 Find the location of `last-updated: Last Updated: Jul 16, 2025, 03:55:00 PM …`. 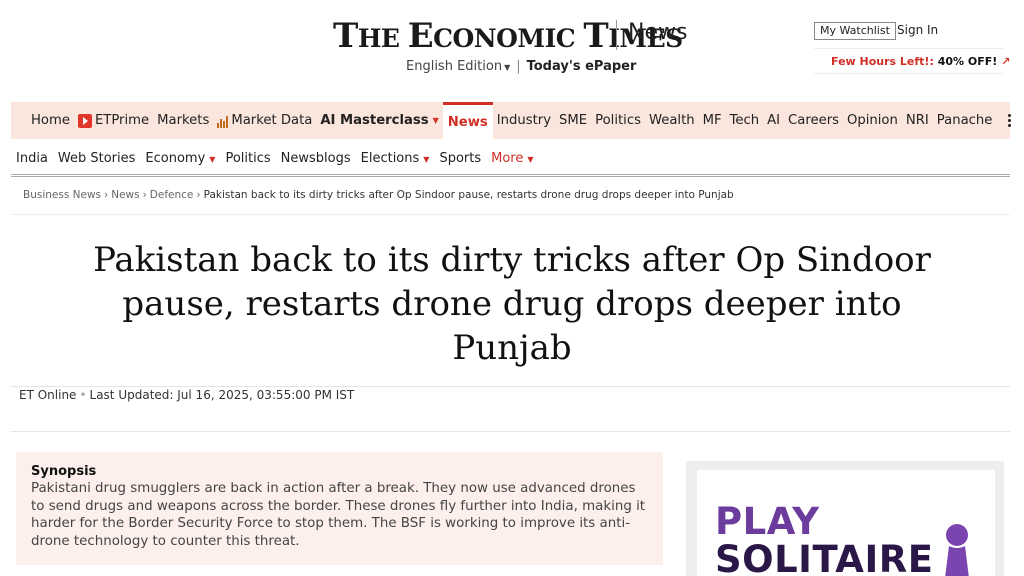

last-updated: Last Updated: Jul 16, 2025, 03:55:00 PM … is located at coordinates (222, 395).